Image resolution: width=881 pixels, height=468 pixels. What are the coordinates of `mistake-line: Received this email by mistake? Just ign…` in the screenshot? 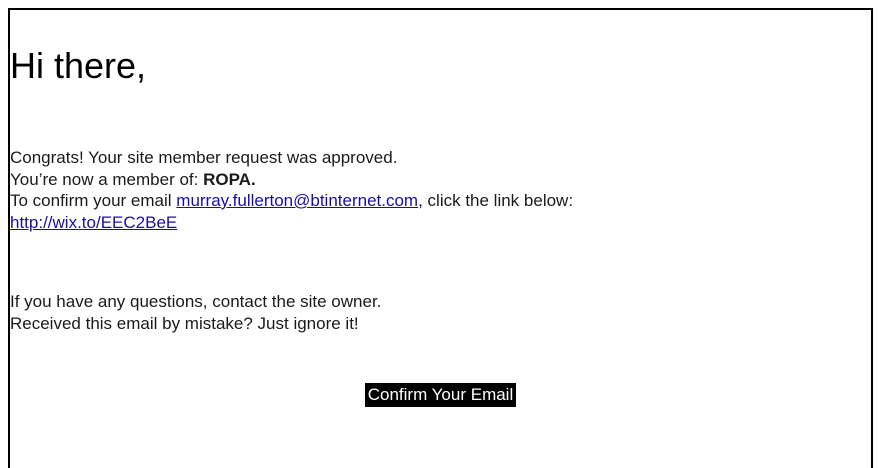 It's located at (184, 323).